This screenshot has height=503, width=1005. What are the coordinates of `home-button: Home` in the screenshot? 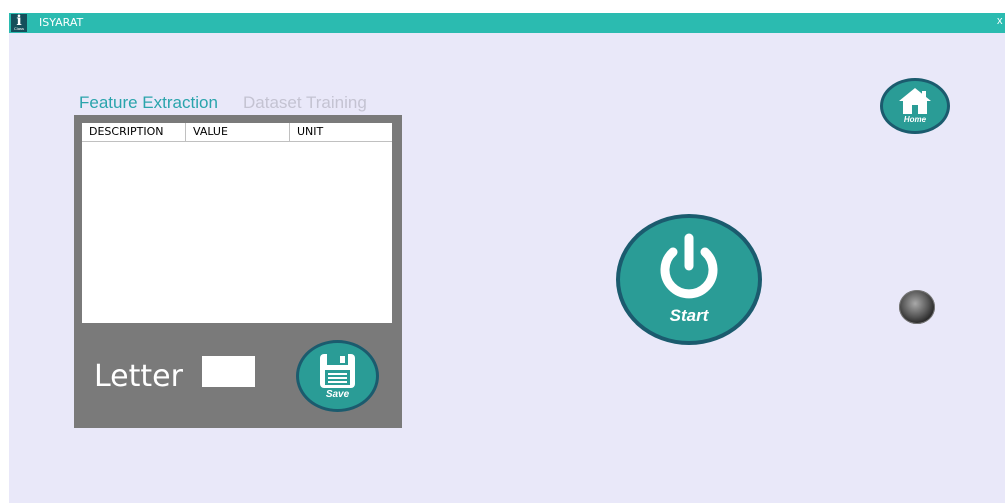 It's located at (915, 106).